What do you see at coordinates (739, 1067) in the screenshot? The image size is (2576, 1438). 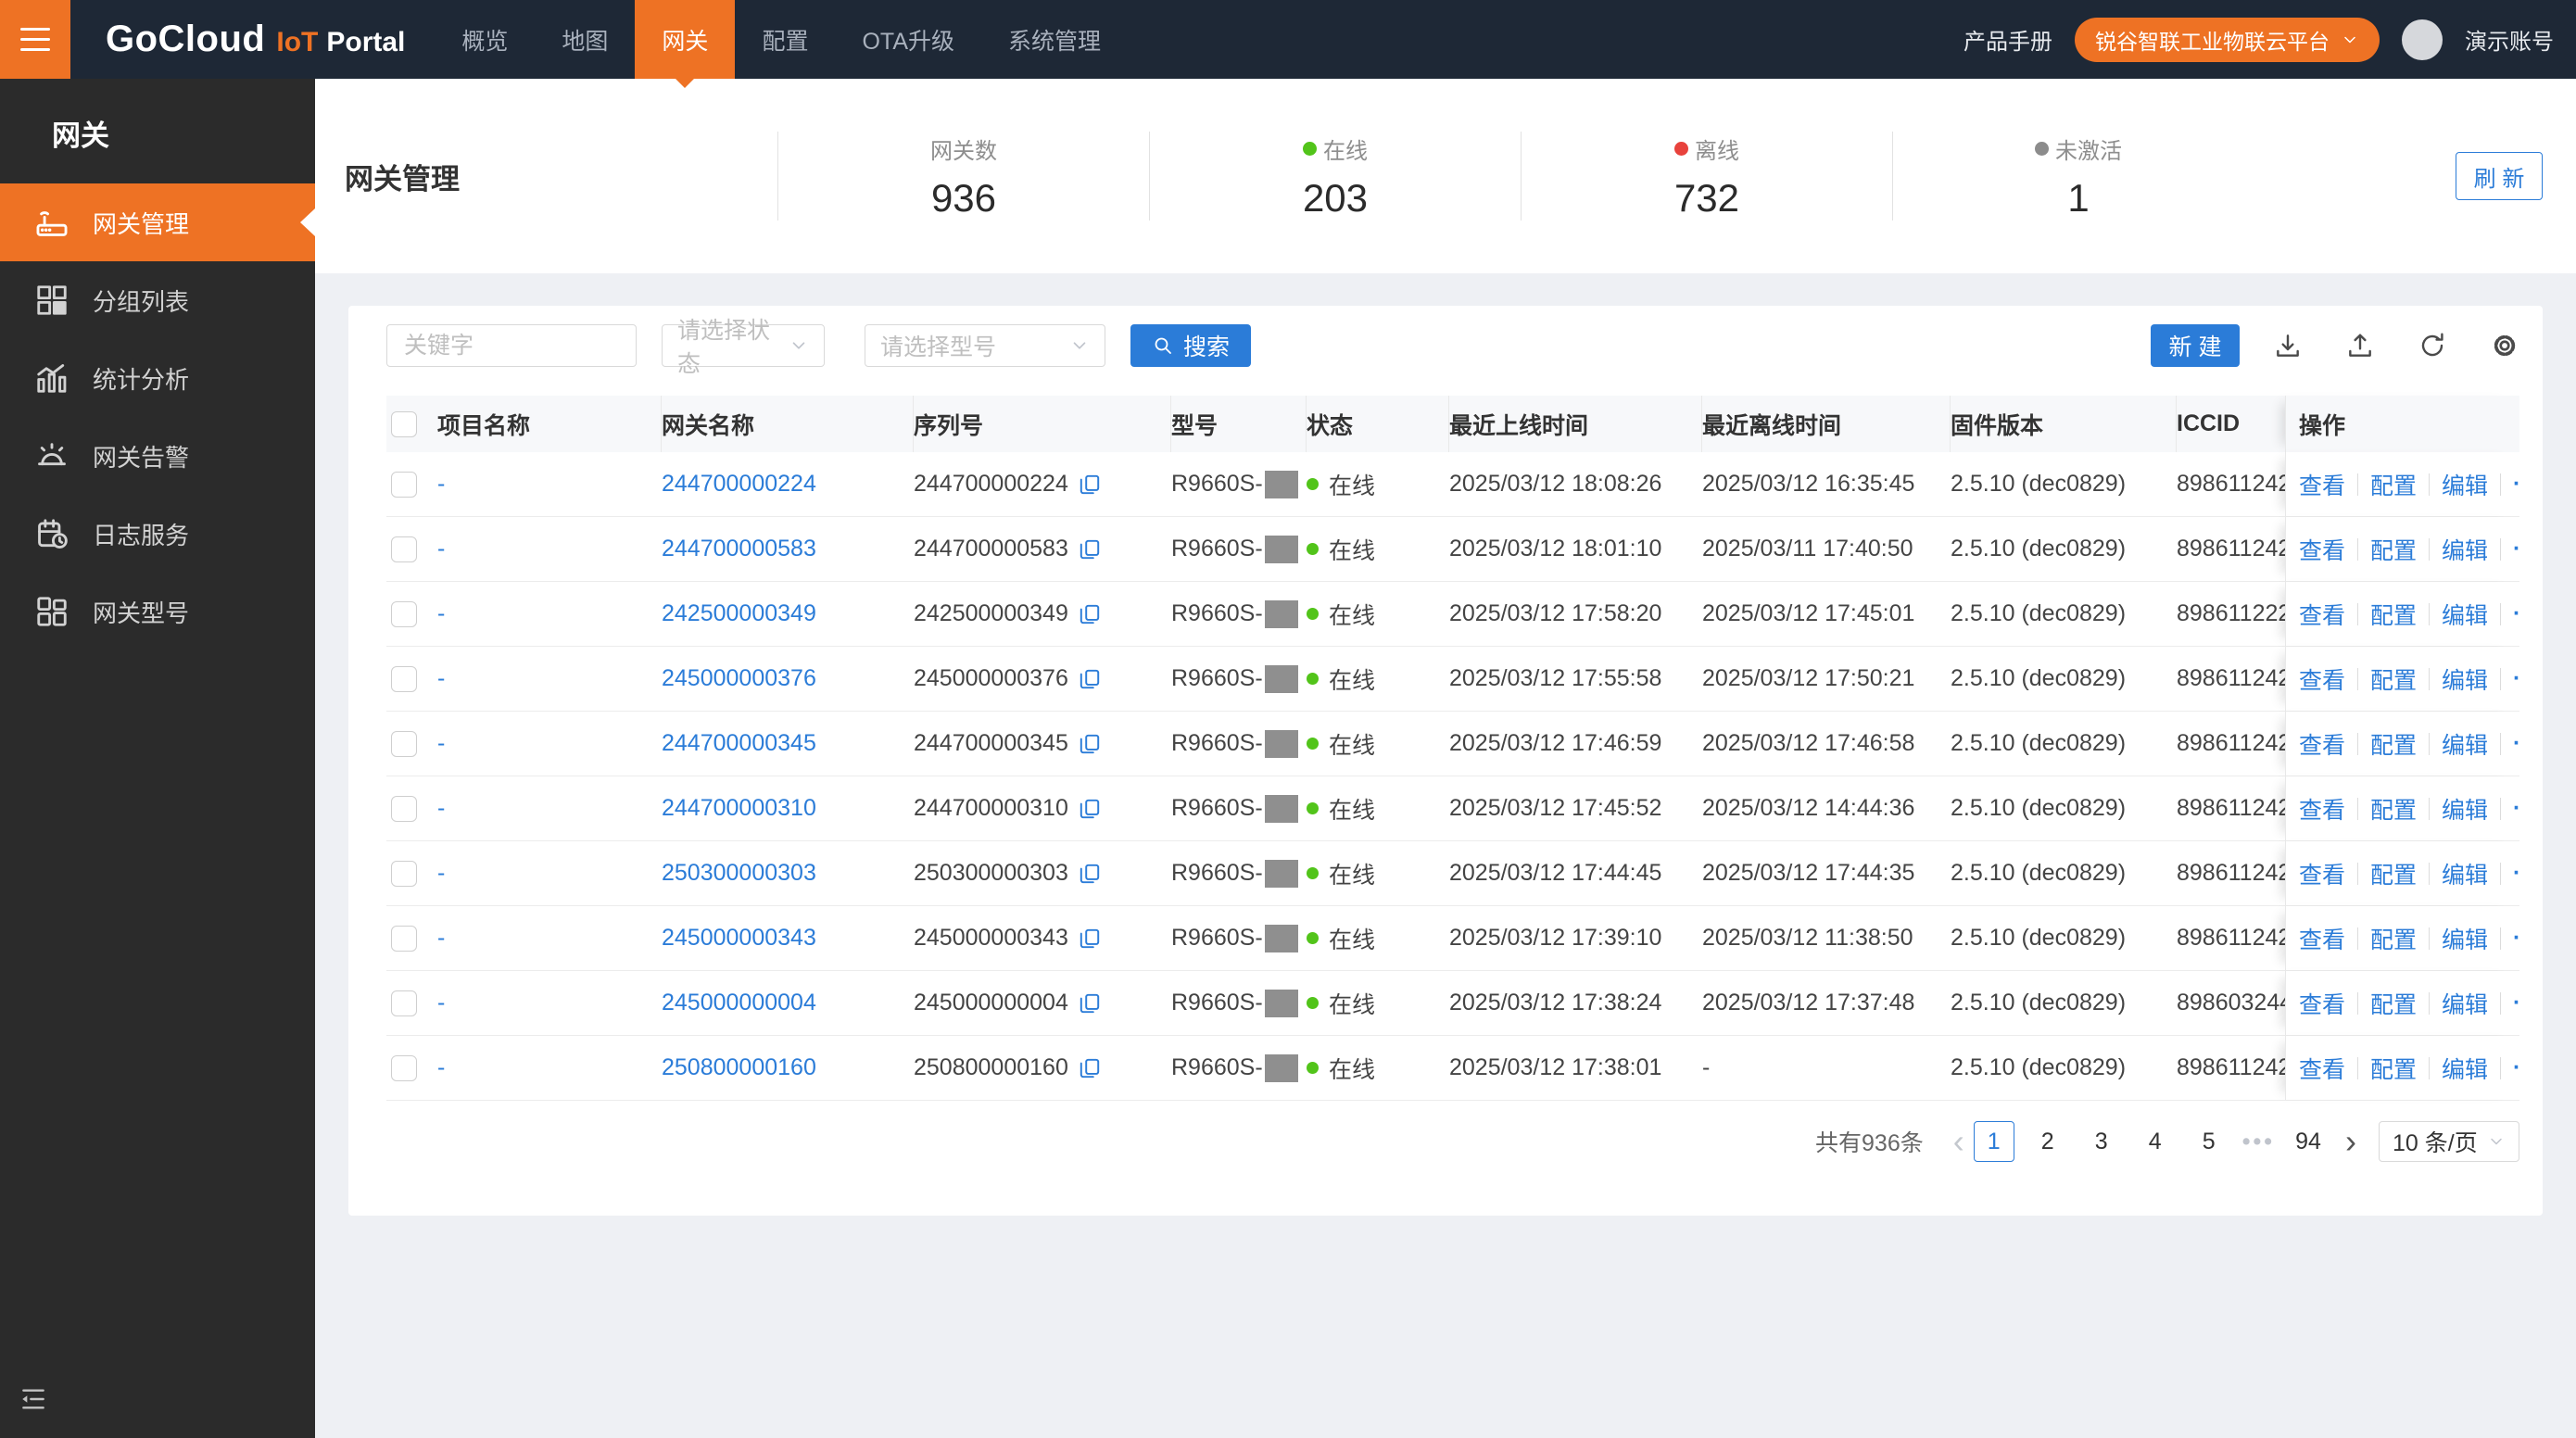 I see `gateway-name-link: 250800000160` at bounding box center [739, 1067].